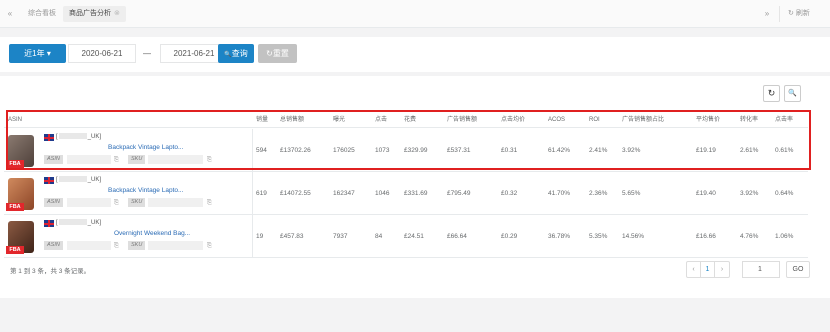  Describe the element at coordinates (559, 193) in the screenshot. I see `cell-acos: 41.70%` at that location.